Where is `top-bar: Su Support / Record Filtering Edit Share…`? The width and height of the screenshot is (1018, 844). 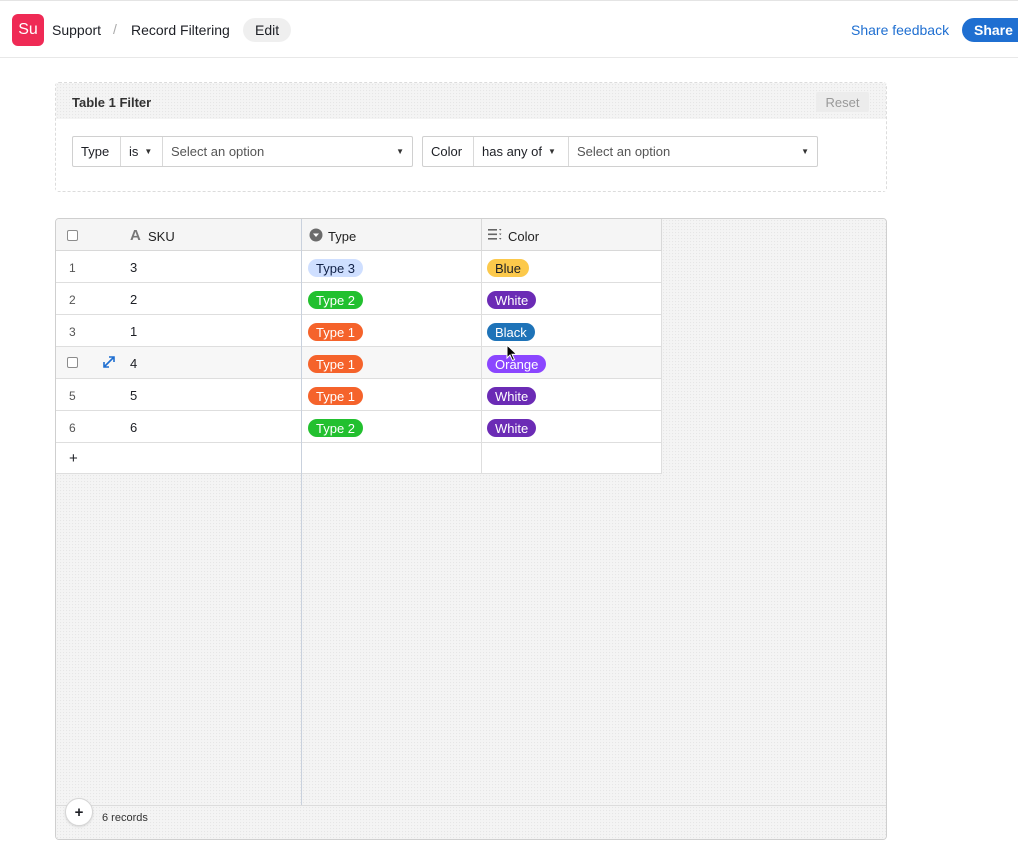
top-bar: Su Support / Record Filtering Edit Share… is located at coordinates (509, 29).